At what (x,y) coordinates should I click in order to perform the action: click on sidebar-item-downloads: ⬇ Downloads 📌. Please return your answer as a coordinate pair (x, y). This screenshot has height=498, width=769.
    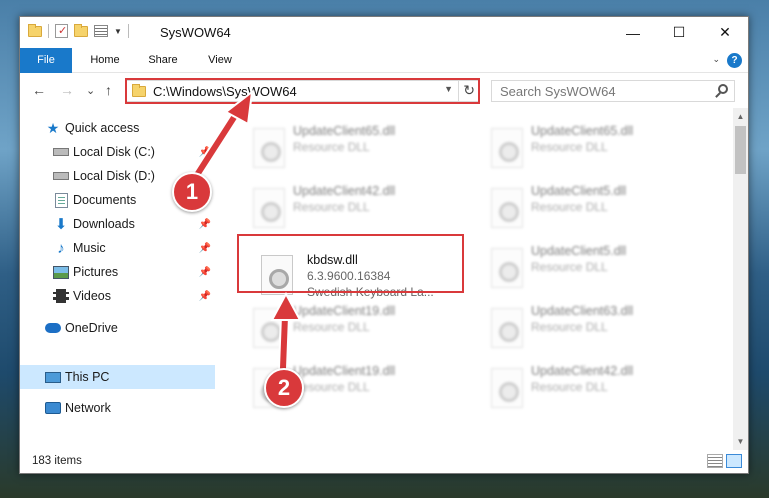
    Looking at the image, I should click on (117, 224).